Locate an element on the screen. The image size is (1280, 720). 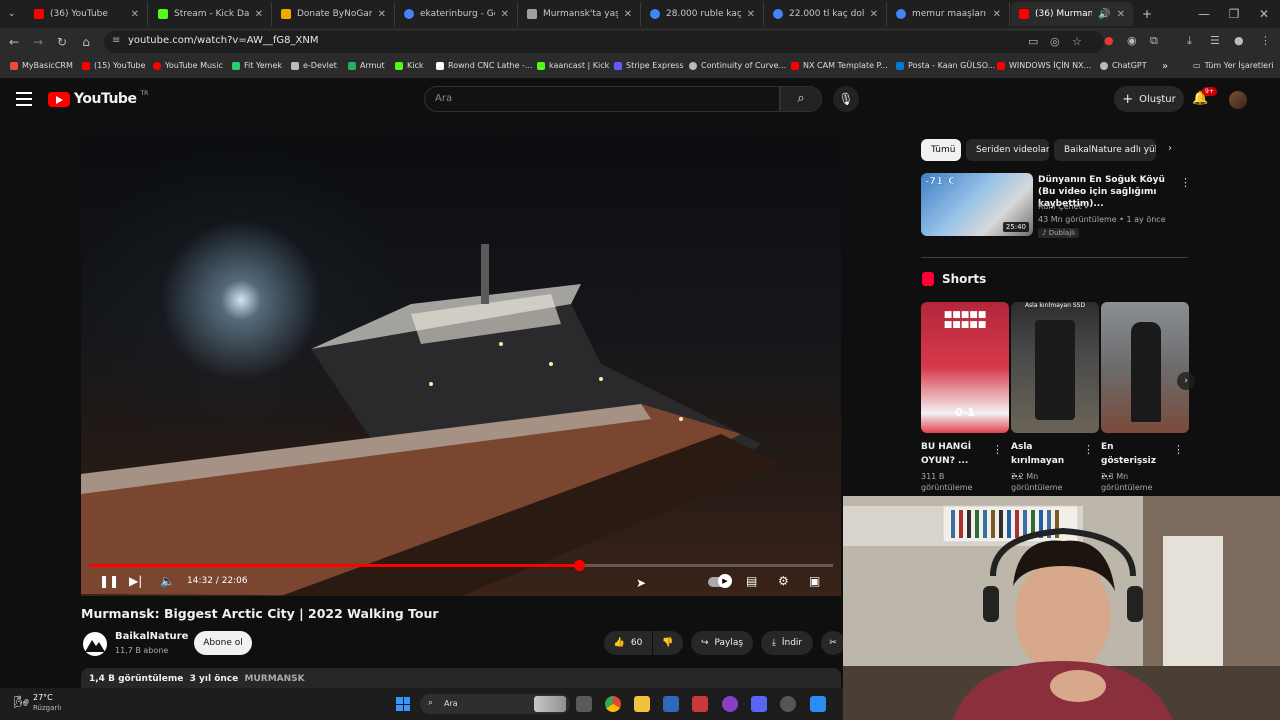
hashtag: MURMANSK is located at coordinates (275, 679).